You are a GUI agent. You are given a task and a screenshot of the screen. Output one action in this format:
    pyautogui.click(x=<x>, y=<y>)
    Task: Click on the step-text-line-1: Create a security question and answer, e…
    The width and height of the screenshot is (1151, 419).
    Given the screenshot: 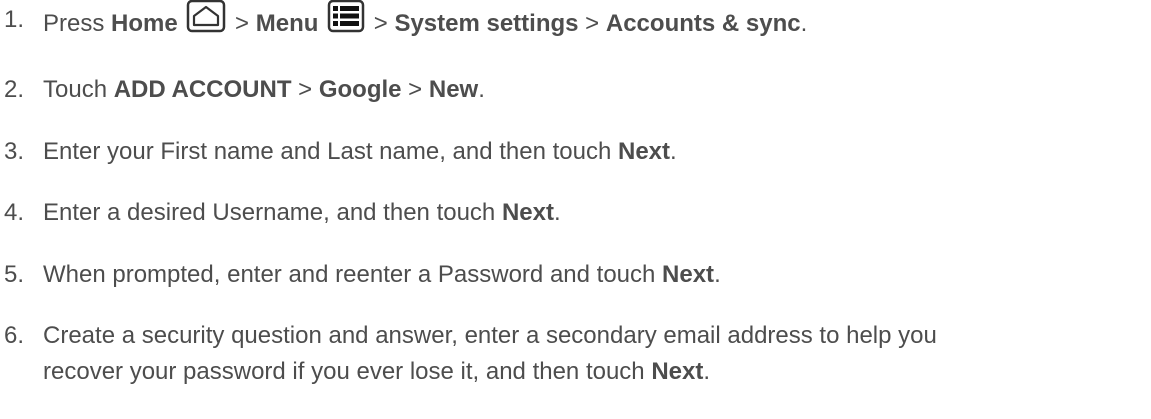 What is the action you would take?
    pyautogui.click(x=490, y=335)
    